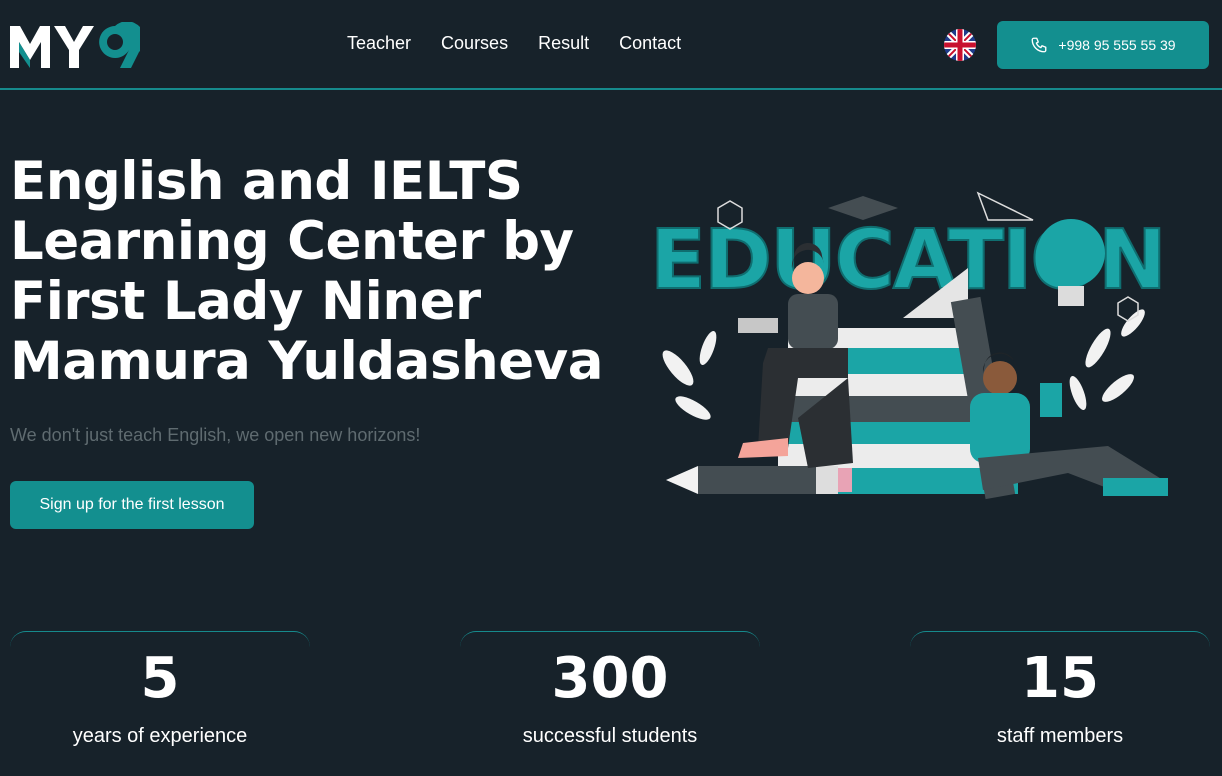 Image resolution: width=1222 pixels, height=776 pixels. What do you see at coordinates (563, 43) in the screenshot?
I see `nav-result: Result` at bounding box center [563, 43].